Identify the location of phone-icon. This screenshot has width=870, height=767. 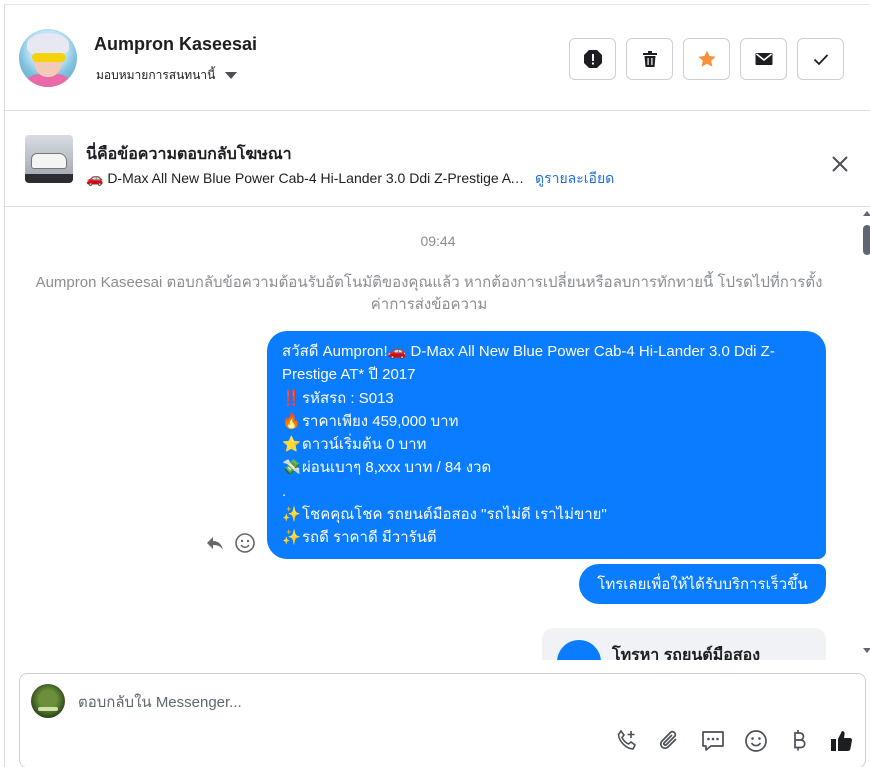
(627, 741).